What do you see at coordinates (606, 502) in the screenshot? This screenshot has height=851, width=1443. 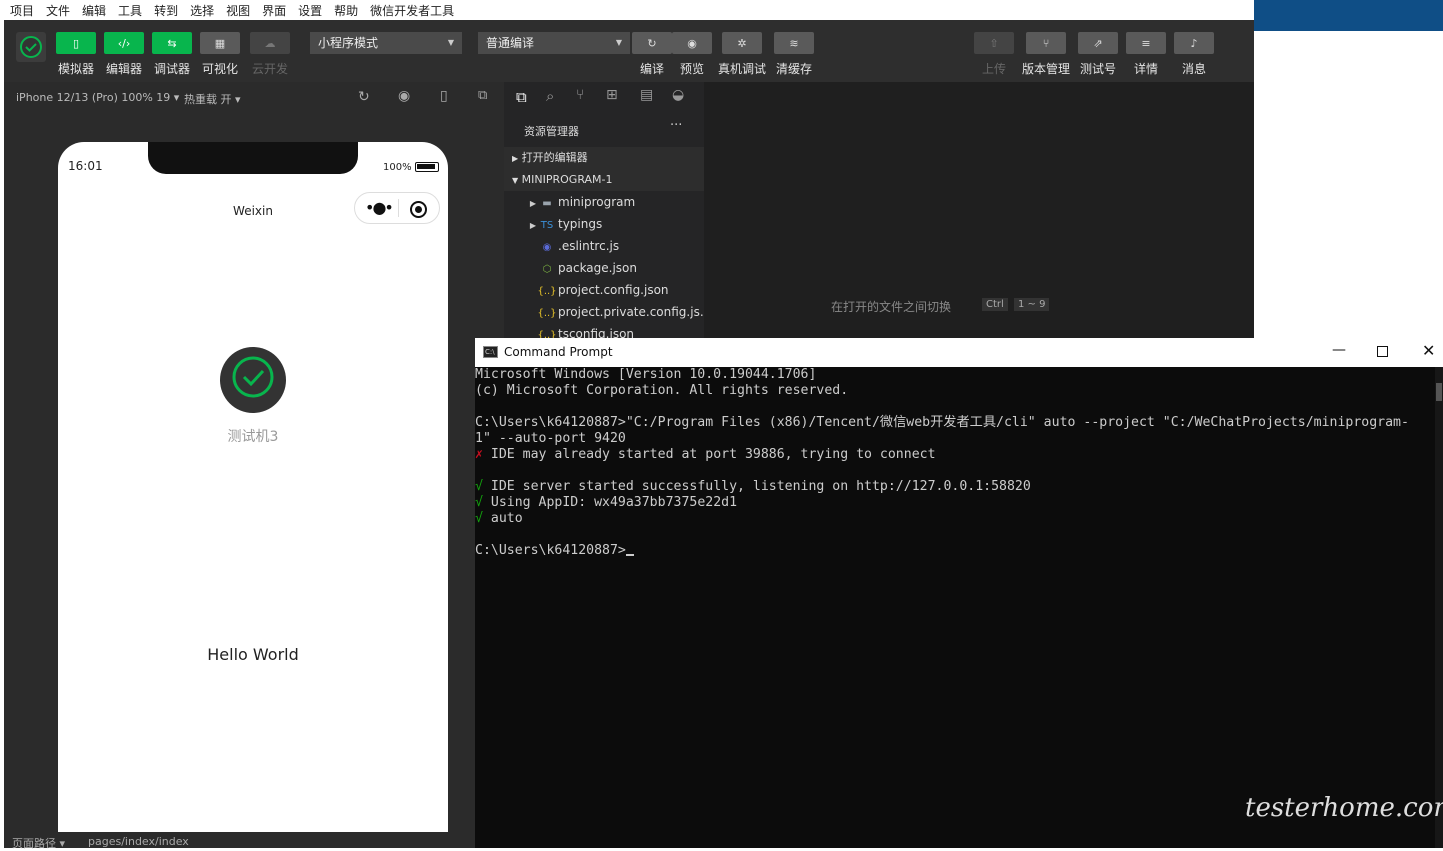 I see `console-line: √ Using AppID: wx49a37bb7375e22d1` at bounding box center [606, 502].